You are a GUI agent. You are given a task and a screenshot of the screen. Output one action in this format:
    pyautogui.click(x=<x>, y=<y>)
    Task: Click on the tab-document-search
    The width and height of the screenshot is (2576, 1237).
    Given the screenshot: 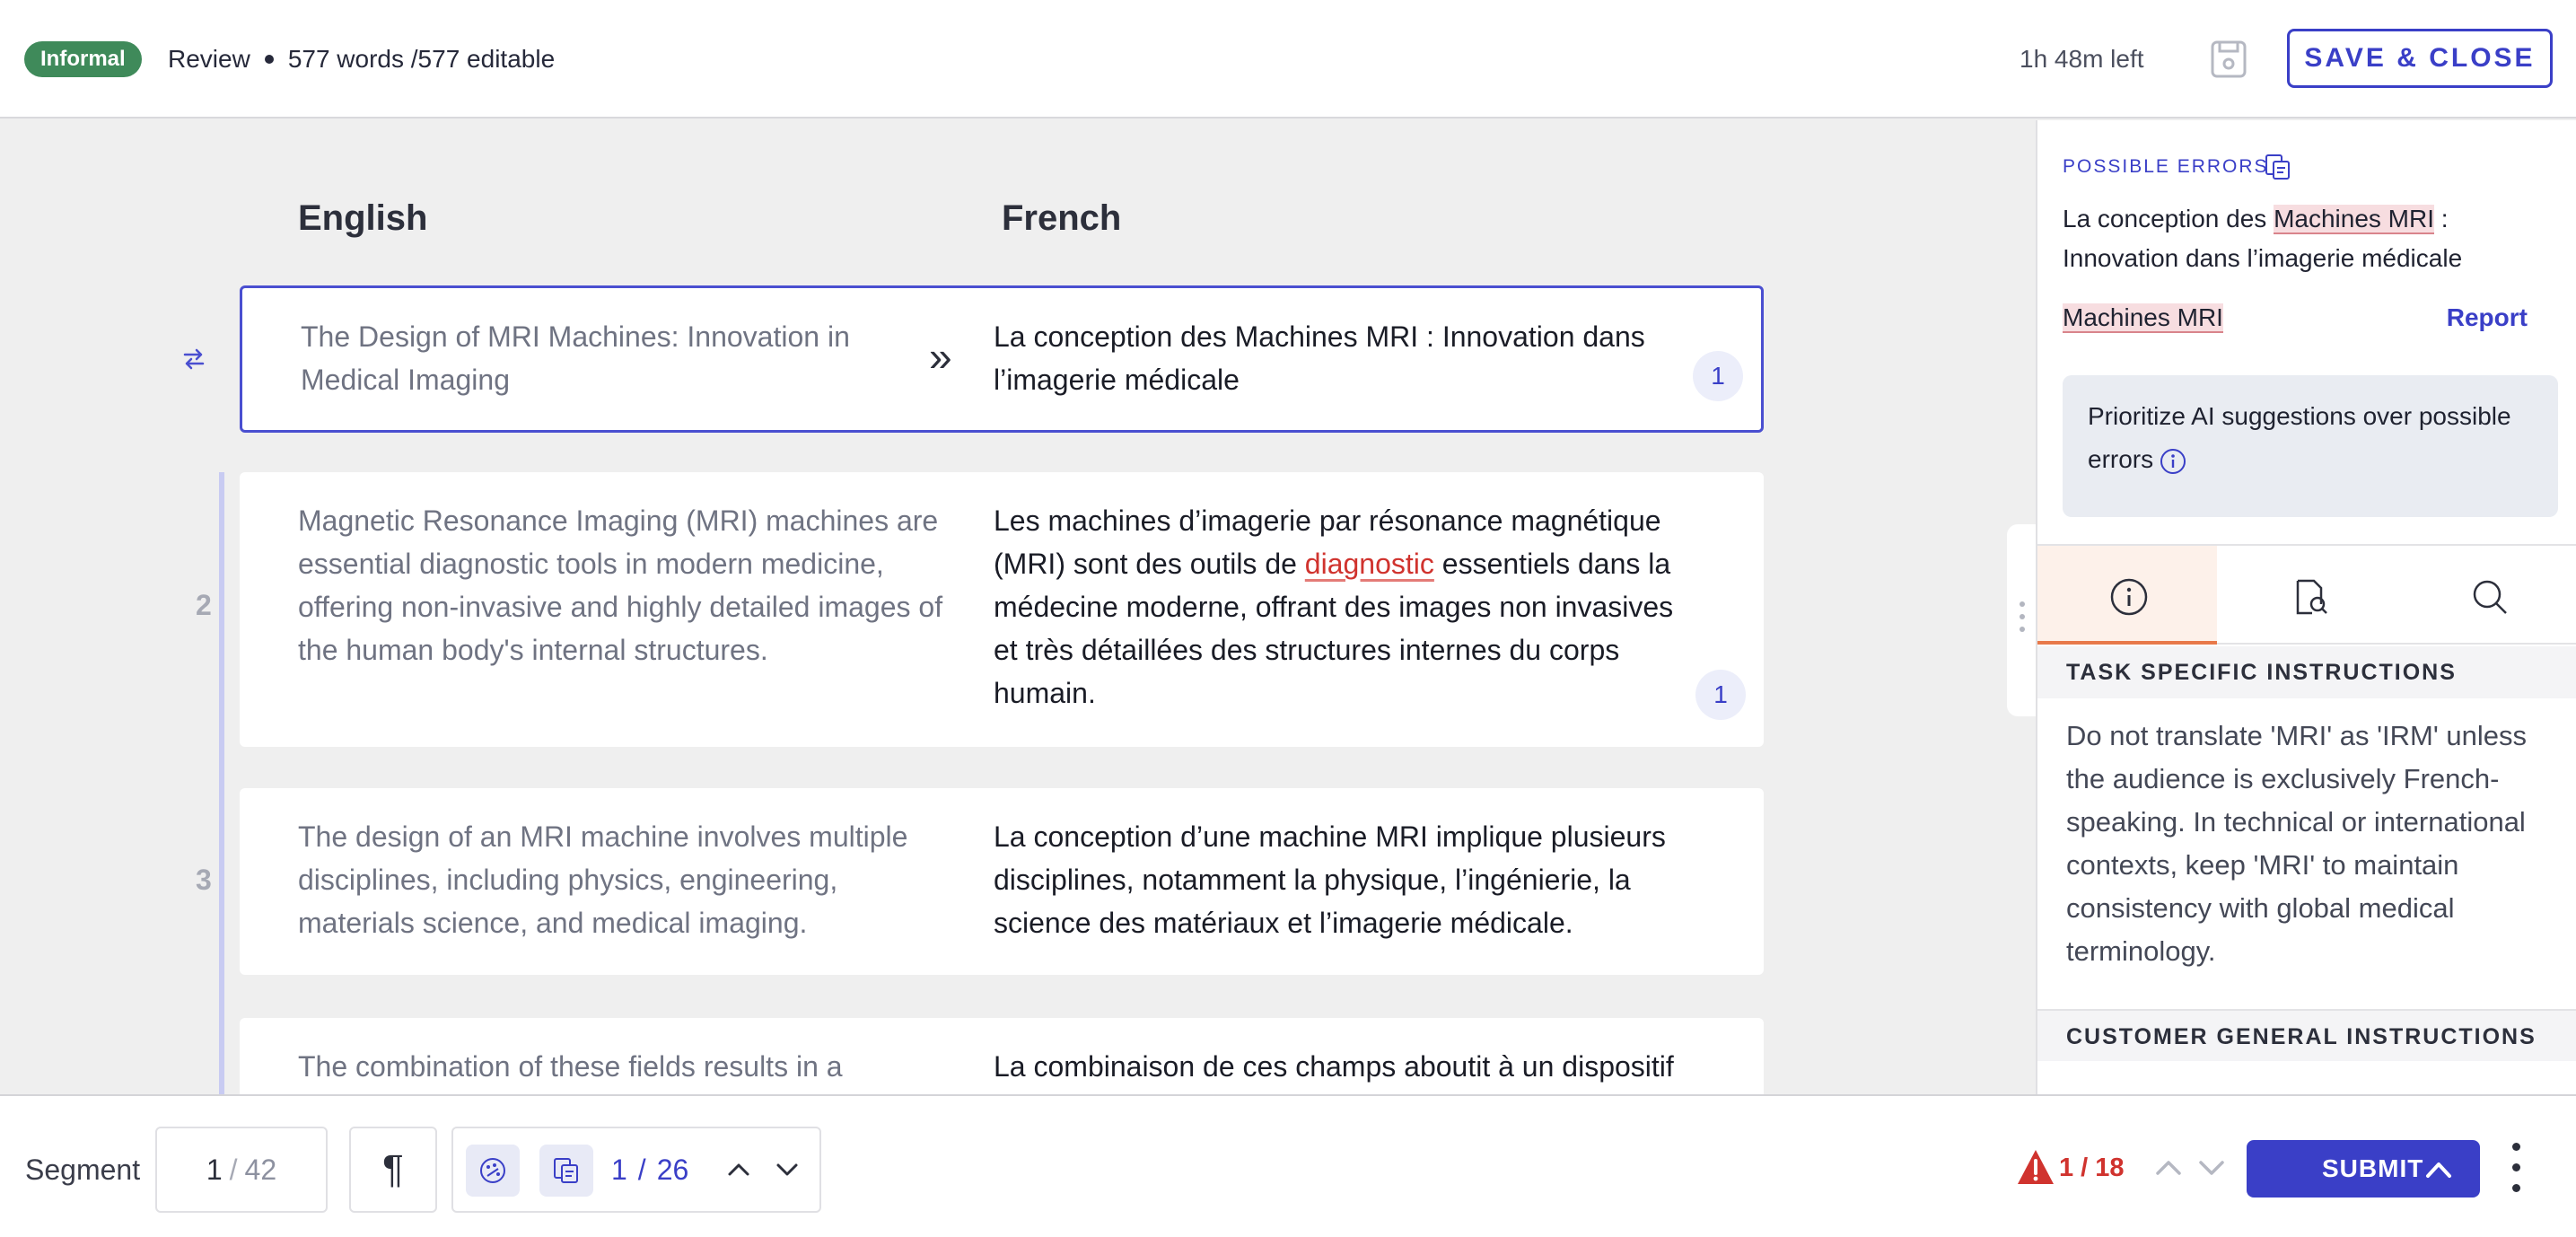 What is the action you would take?
    pyautogui.click(x=2308, y=595)
    